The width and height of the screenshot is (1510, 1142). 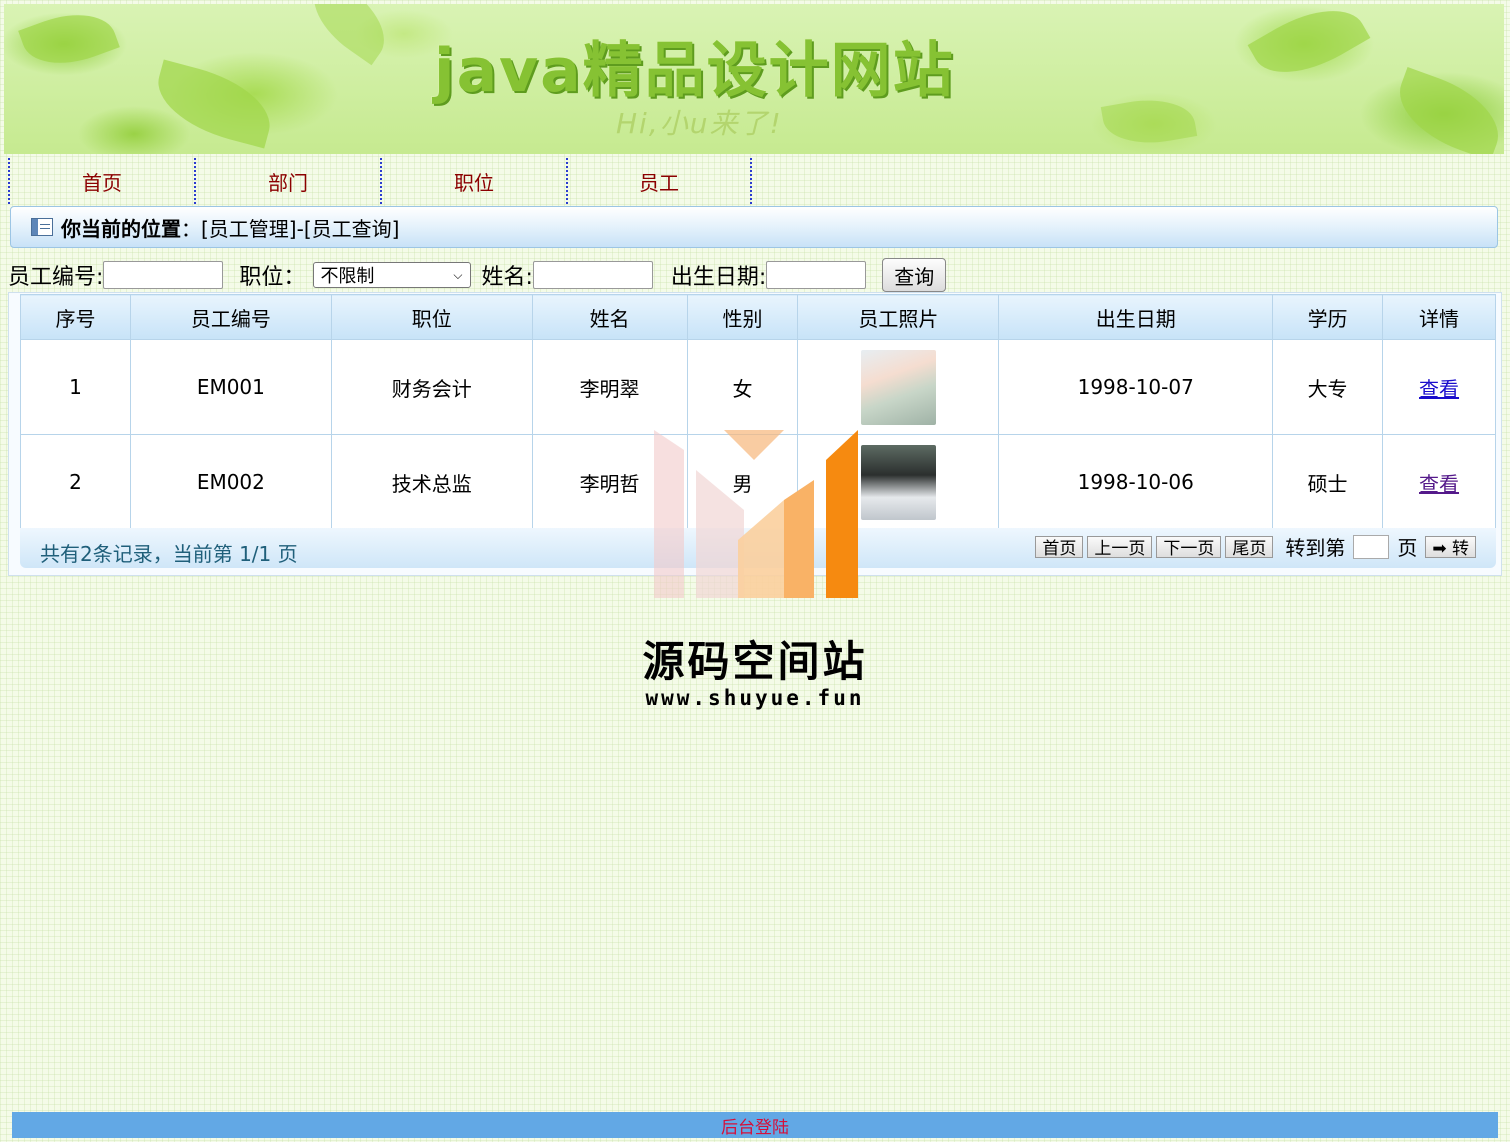 I want to click on position-select: 不限制 ⌵, so click(x=392, y=275).